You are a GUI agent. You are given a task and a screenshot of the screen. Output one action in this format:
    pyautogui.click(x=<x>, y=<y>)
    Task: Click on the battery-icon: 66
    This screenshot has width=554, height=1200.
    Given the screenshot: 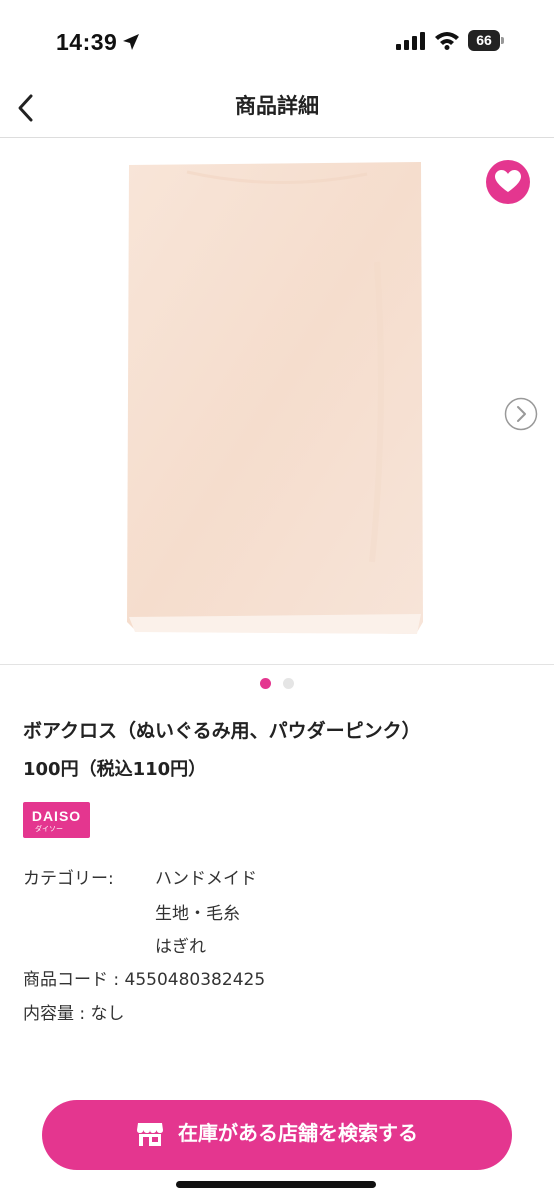 What is the action you would take?
    pyautogui.click(x=486, y=40)
    